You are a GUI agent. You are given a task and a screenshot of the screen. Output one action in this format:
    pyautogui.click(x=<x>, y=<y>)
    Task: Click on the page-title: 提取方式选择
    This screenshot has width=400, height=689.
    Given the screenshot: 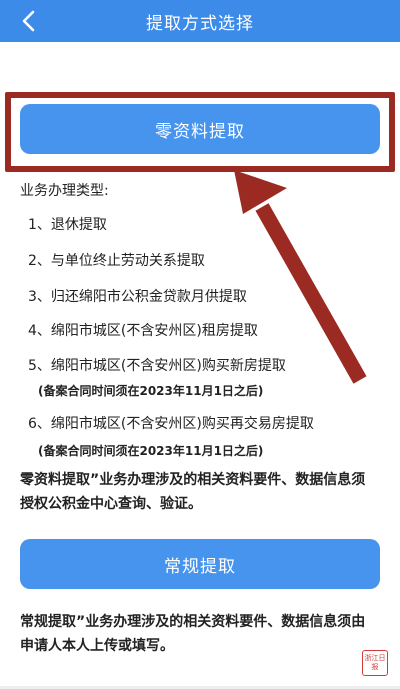 What is the action you would take?
    pyautogui.click(x=200, y=23)
    